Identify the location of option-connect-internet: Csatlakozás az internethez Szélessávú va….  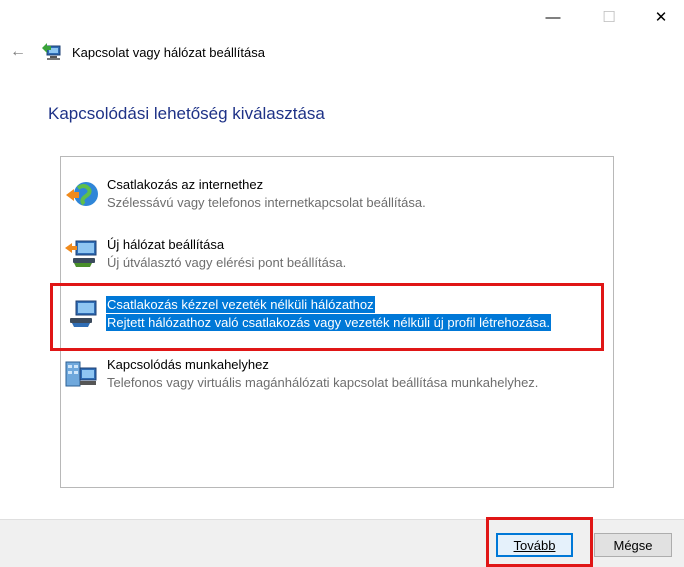
(334, 194).